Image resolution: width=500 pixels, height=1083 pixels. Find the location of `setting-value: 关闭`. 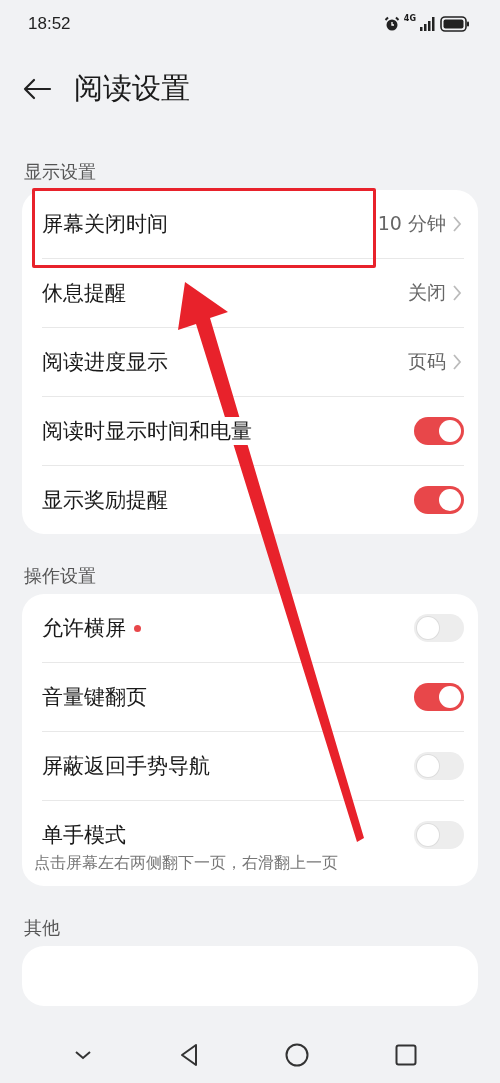

setting-value: 关闭 is located at coordinates (427, 293).